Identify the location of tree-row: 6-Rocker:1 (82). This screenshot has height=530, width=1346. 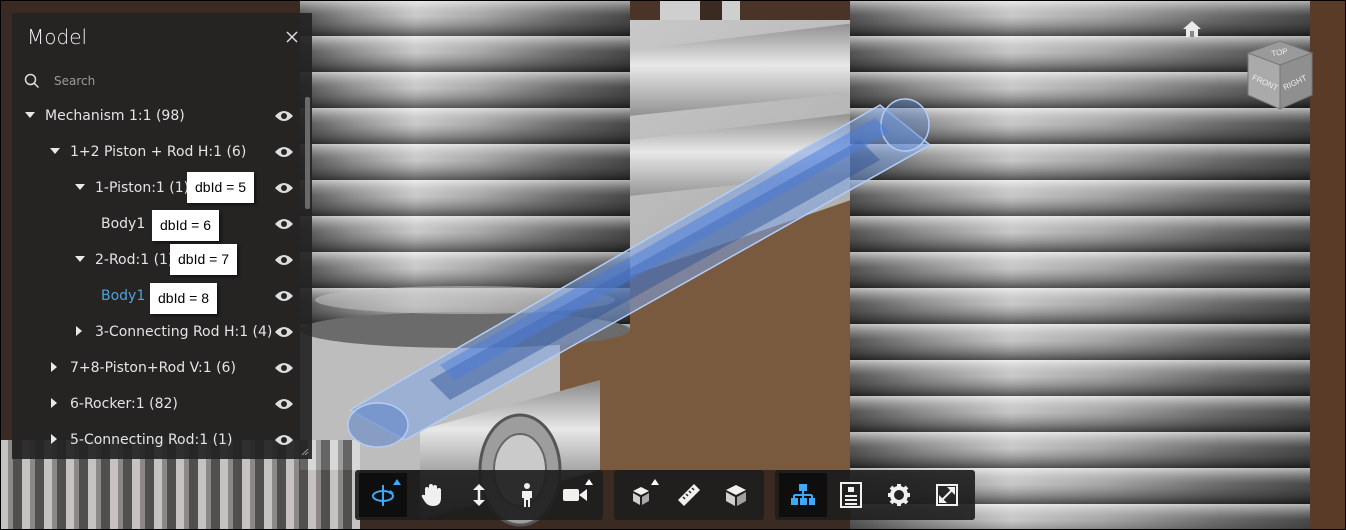
(158, 404).